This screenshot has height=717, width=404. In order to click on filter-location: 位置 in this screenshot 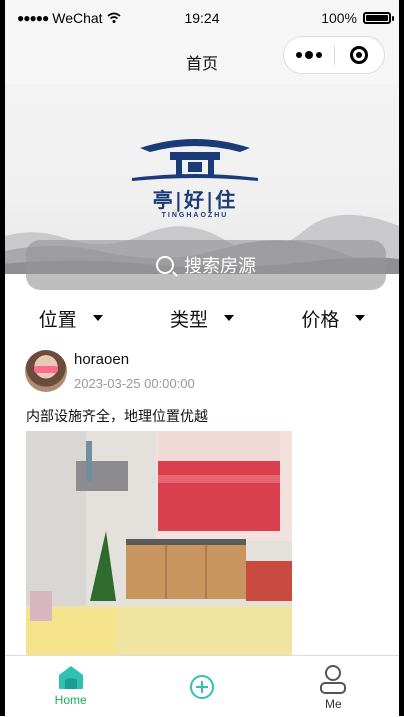, I will do `click(70, 318)`.